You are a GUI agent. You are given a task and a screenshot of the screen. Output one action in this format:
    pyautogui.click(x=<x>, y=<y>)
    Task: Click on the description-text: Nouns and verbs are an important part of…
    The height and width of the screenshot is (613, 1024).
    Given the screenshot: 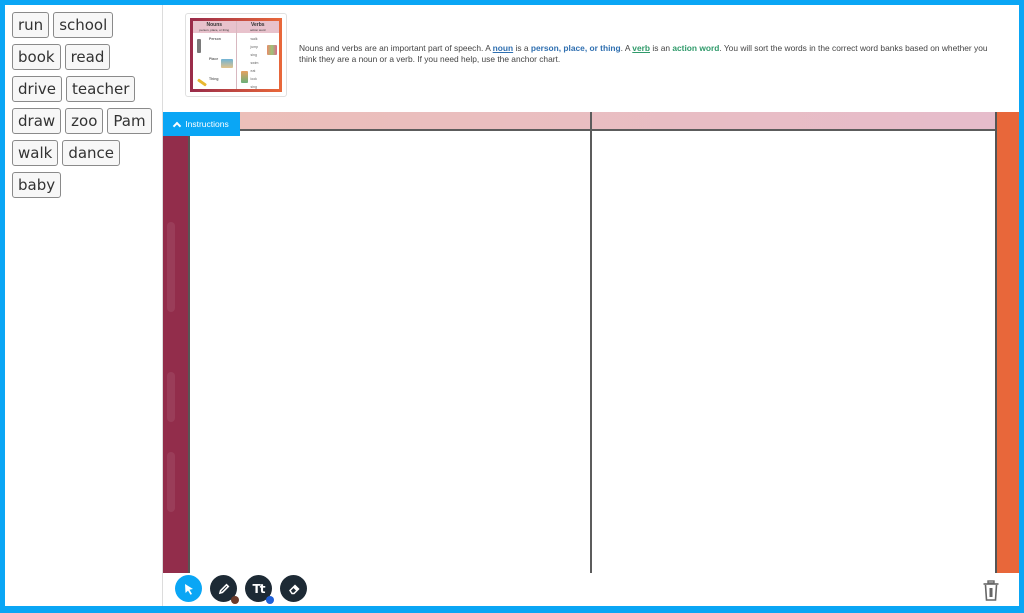 What is the action you would take?
    pyautogui.click(x=396, y=48)
    